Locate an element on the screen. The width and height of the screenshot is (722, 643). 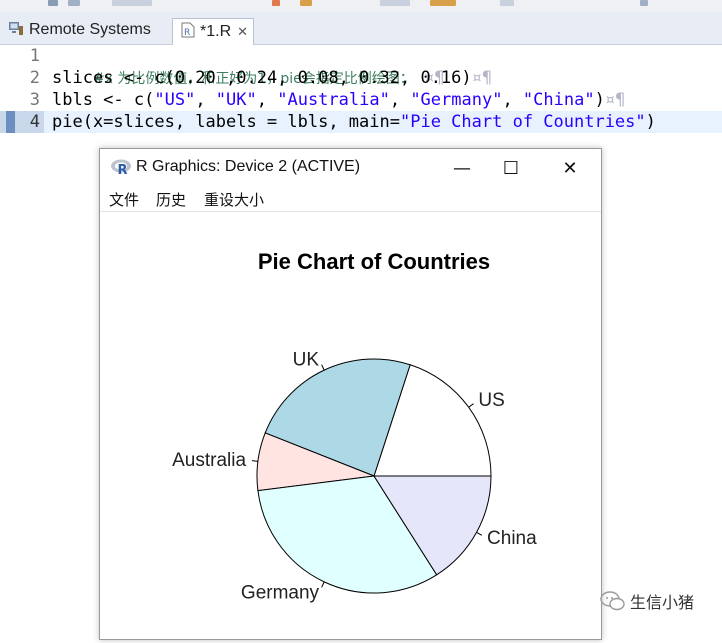
pie-label-australia: Australia is located at coordinates (209, 460).